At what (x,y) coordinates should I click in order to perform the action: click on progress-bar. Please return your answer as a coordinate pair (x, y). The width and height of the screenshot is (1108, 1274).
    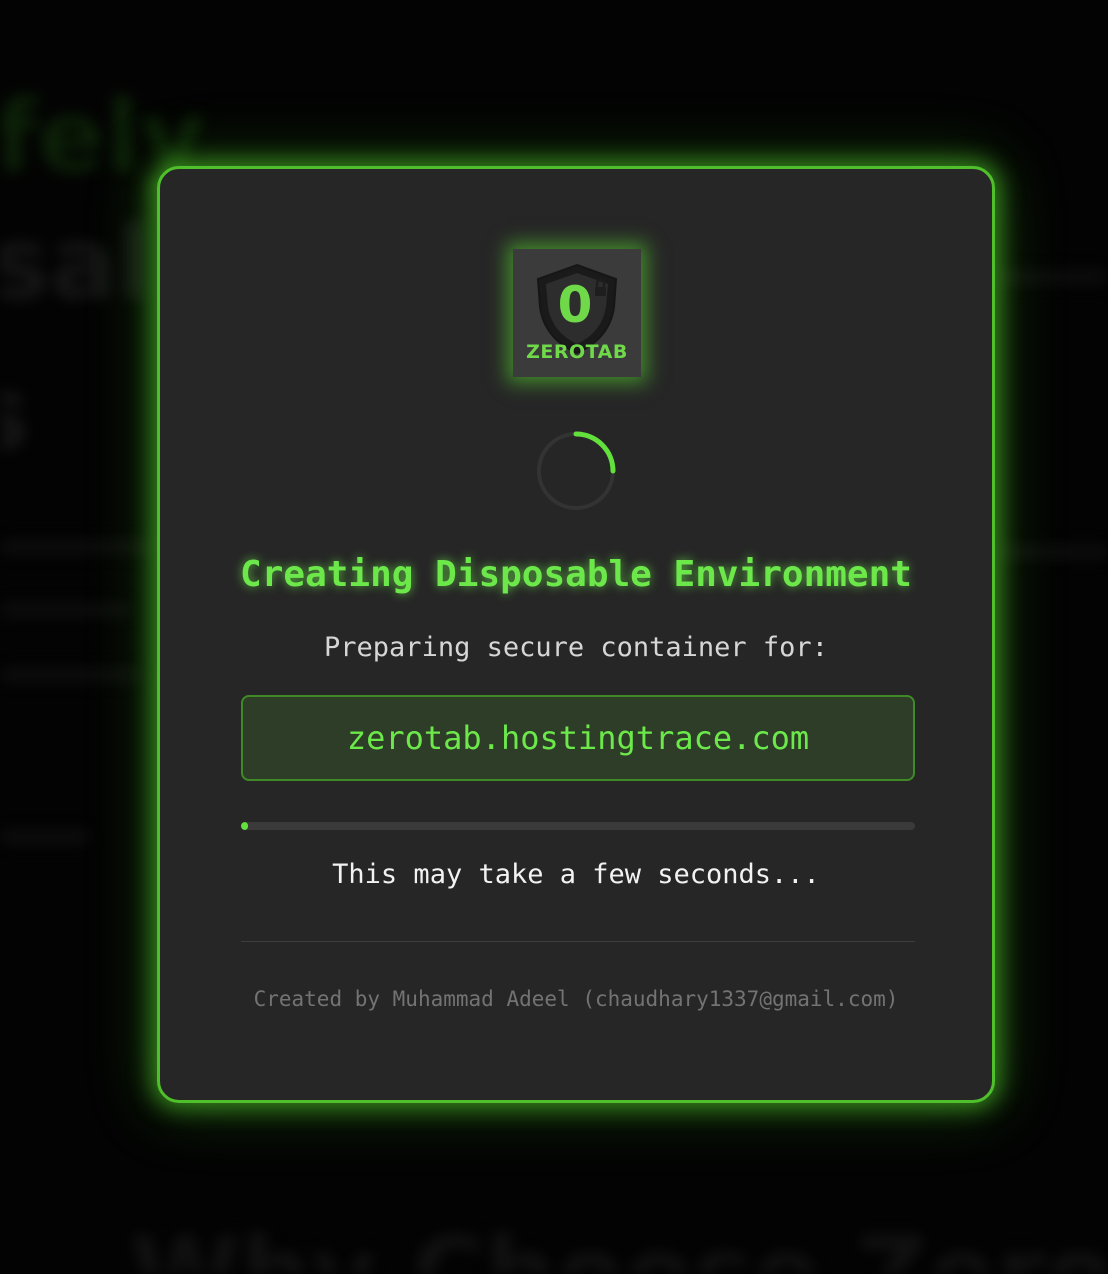
    Looking at the image, I should click on (578, 826).